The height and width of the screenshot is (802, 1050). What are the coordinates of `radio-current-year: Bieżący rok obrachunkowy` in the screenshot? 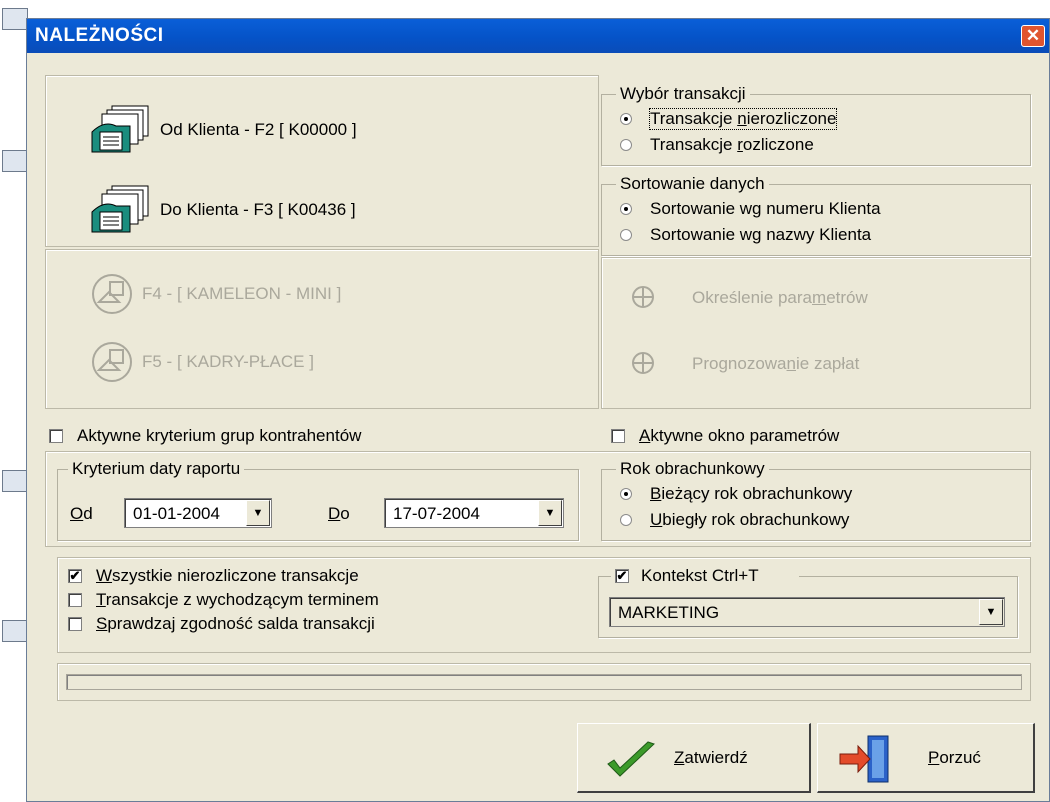 It's located at (800, 495).